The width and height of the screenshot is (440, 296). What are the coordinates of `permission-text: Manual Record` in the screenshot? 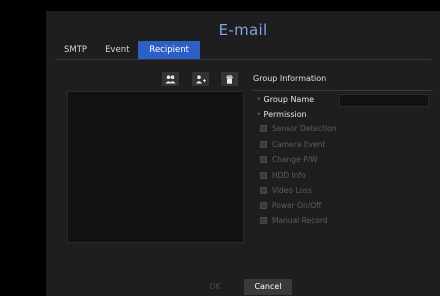 It's located at (300, 220).